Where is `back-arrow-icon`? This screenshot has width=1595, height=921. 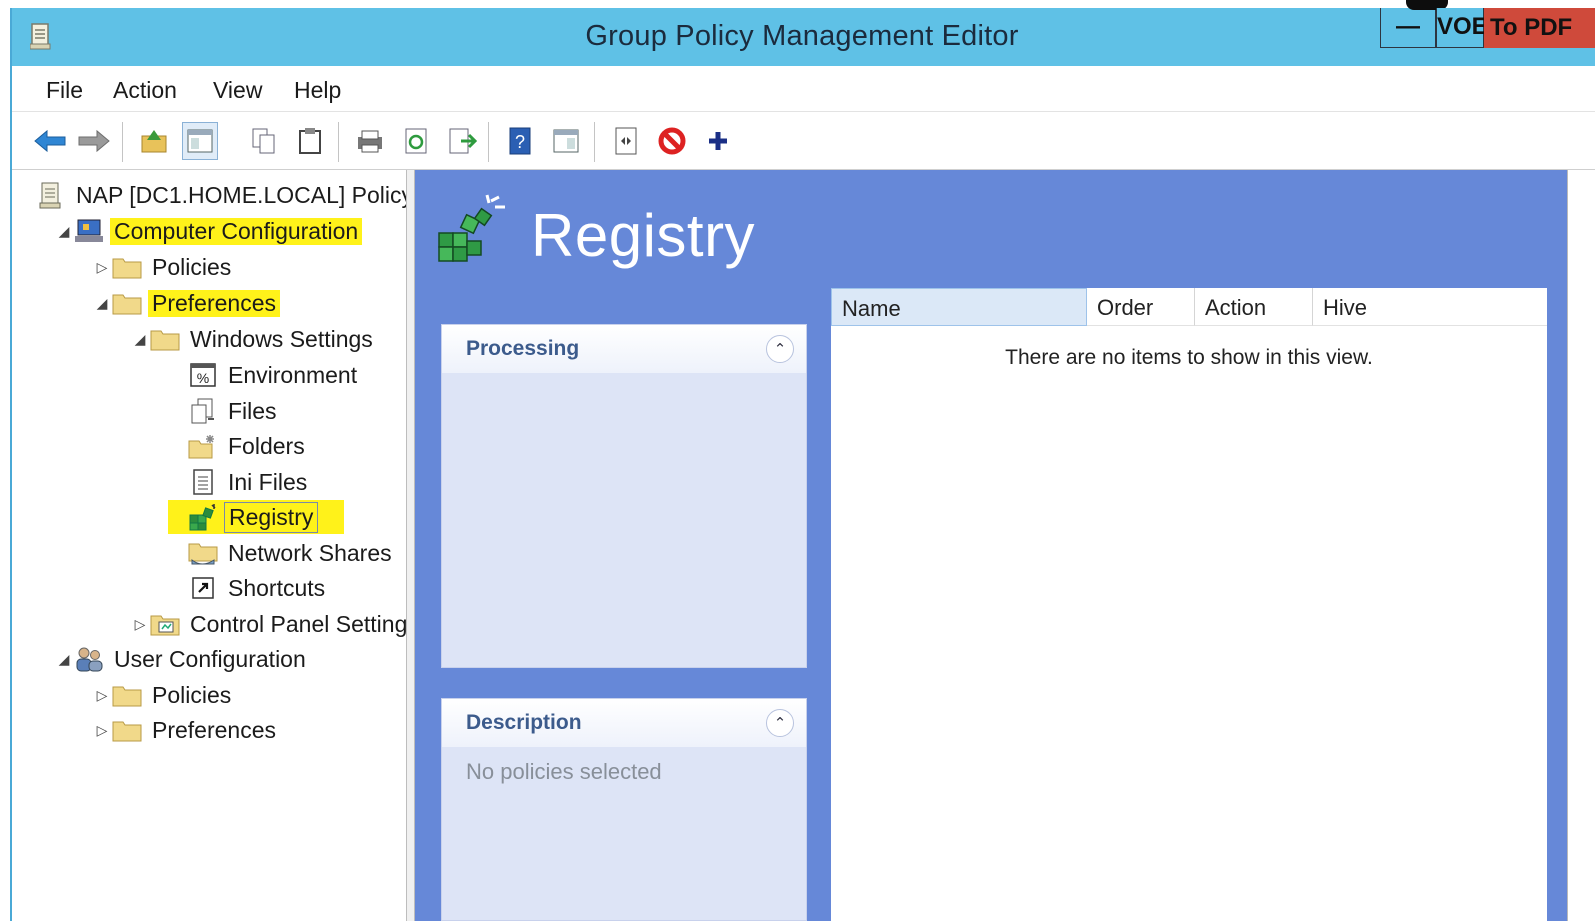 back-arrow-icon is located at coordinates (50, 141).